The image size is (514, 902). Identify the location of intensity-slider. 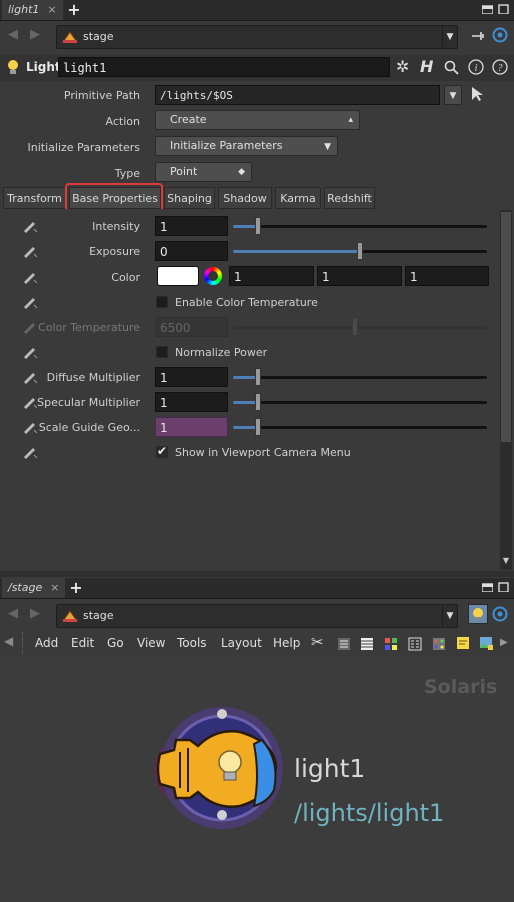
(360, 226).